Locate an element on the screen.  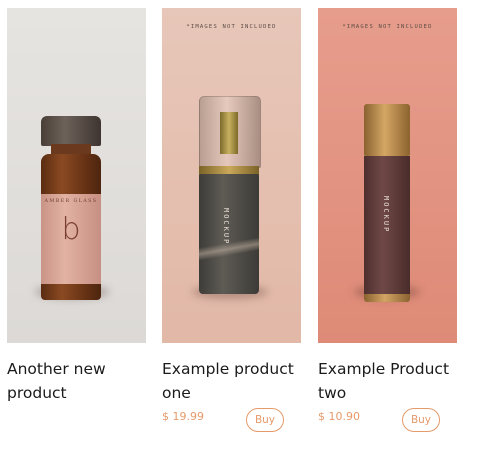
product-title-line1: Example Product is located at coordinates (384, 369).